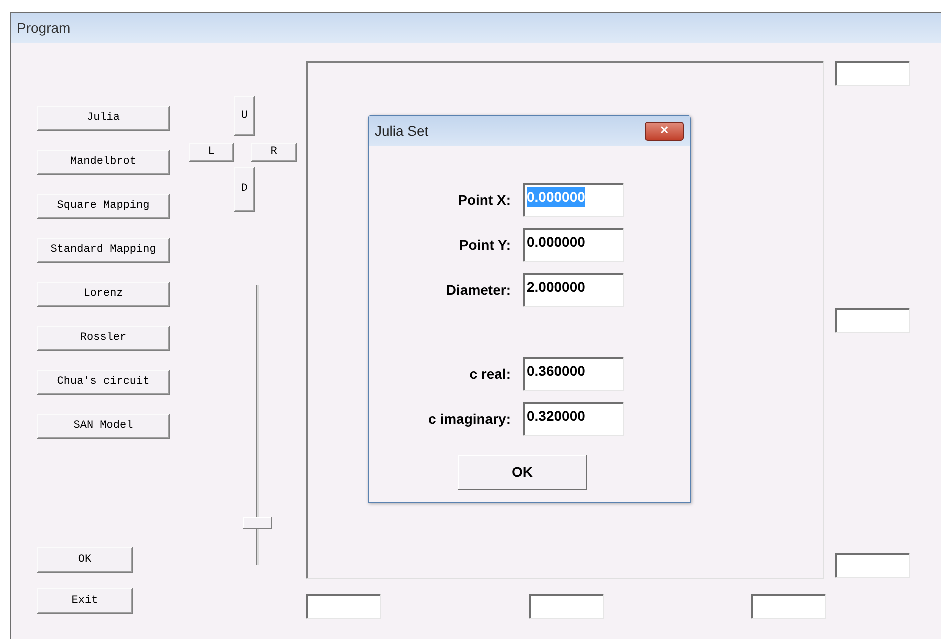  What do you see at coordinates (257, 425) in the screenshot?
I see `slider` at bounding box center [257, 425].